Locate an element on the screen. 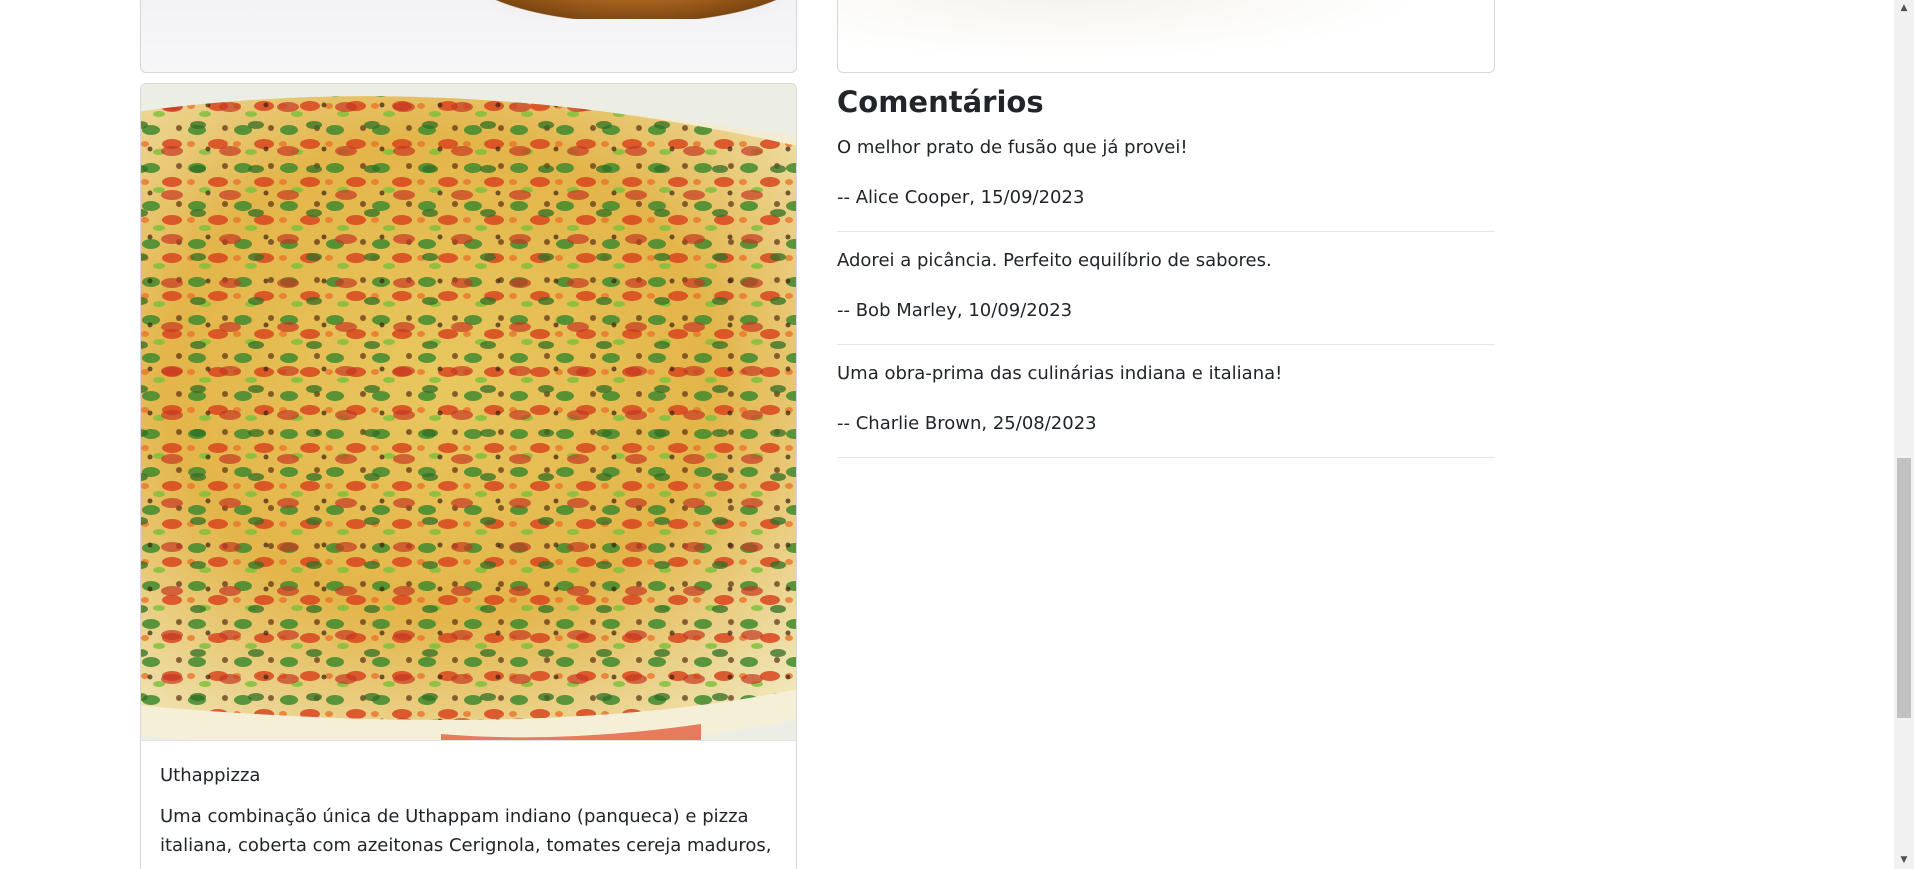 The width and height of the screenshot is (1914, 869). scrollbar-thumb is located at coordinates (1904, 588).